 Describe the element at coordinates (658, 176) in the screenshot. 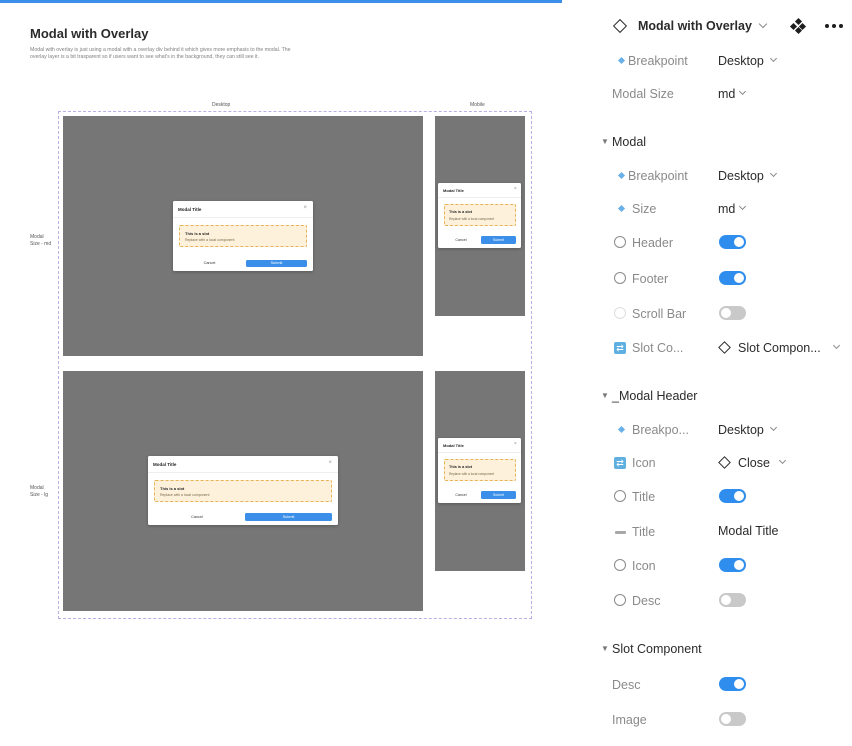

I see `modal-breakpoint-label: Breakpoint` at that location.